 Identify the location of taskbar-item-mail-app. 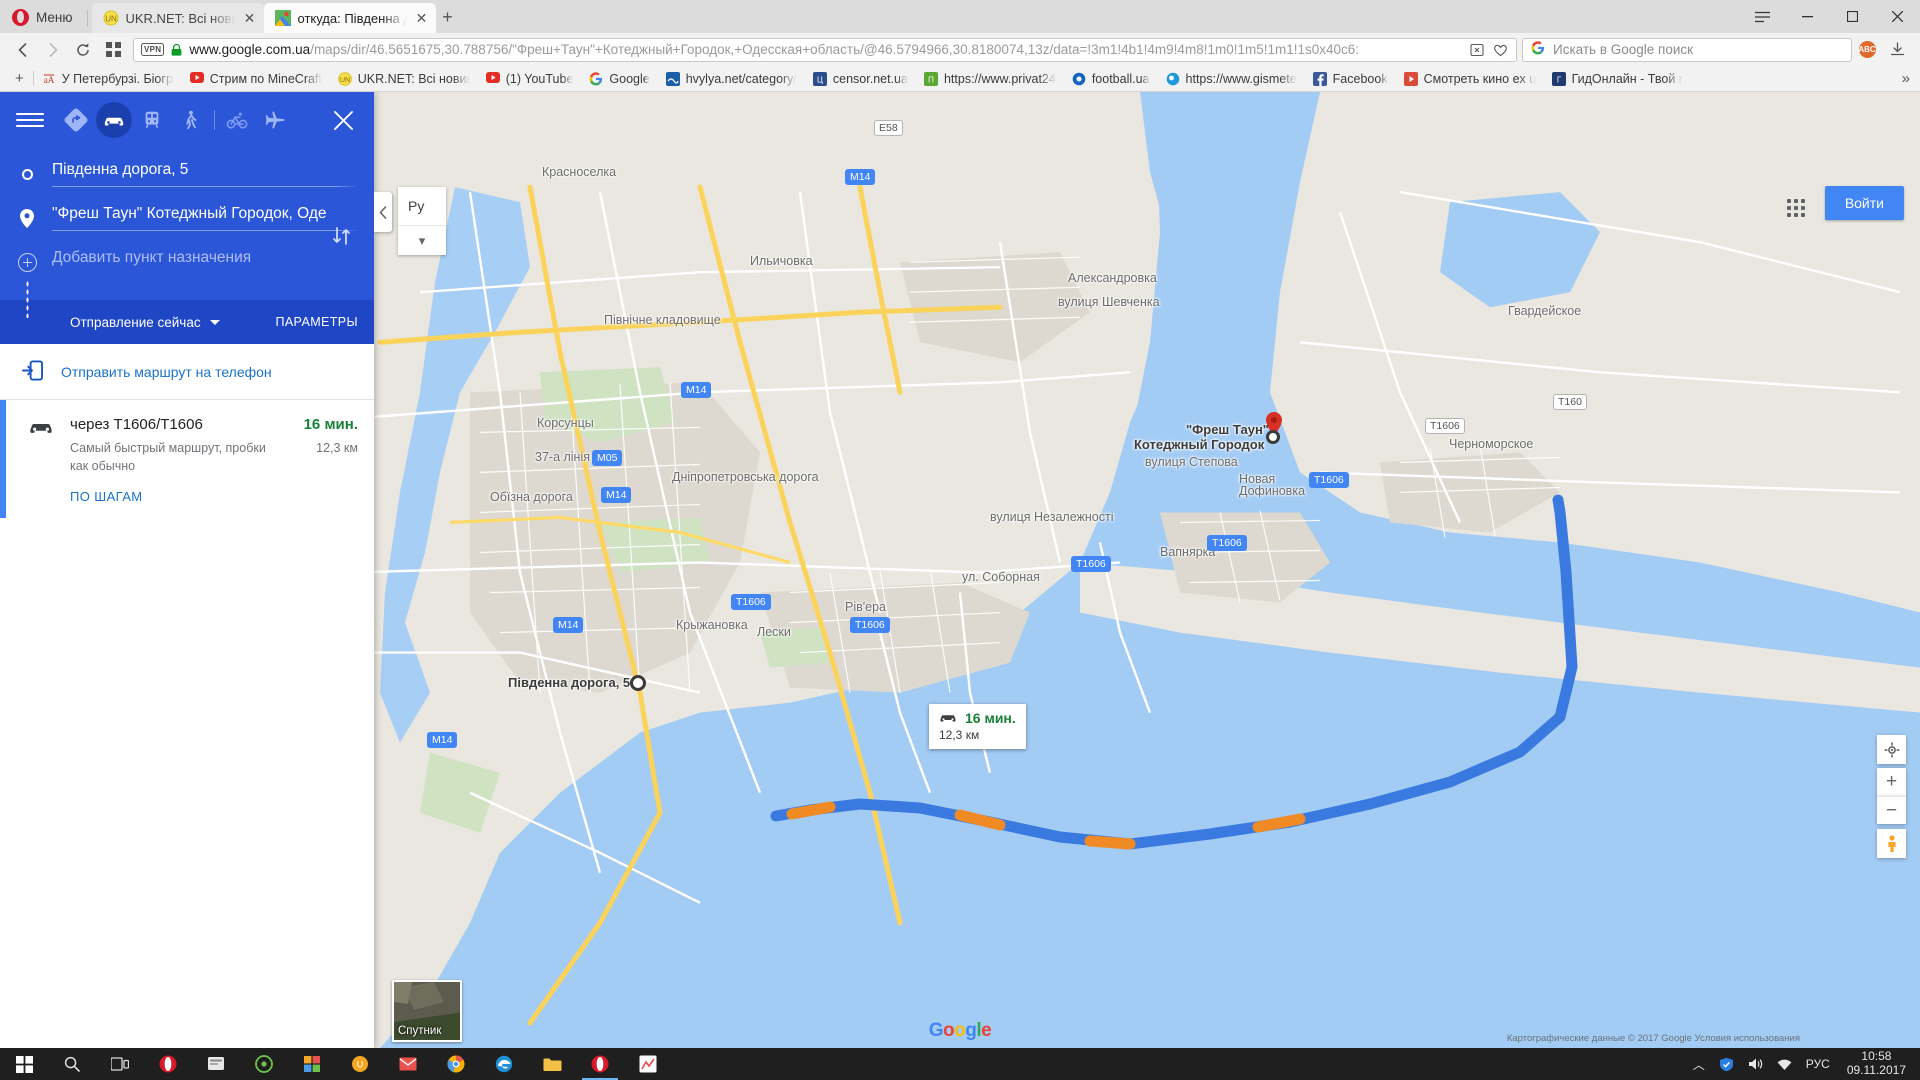
(408, 1064).